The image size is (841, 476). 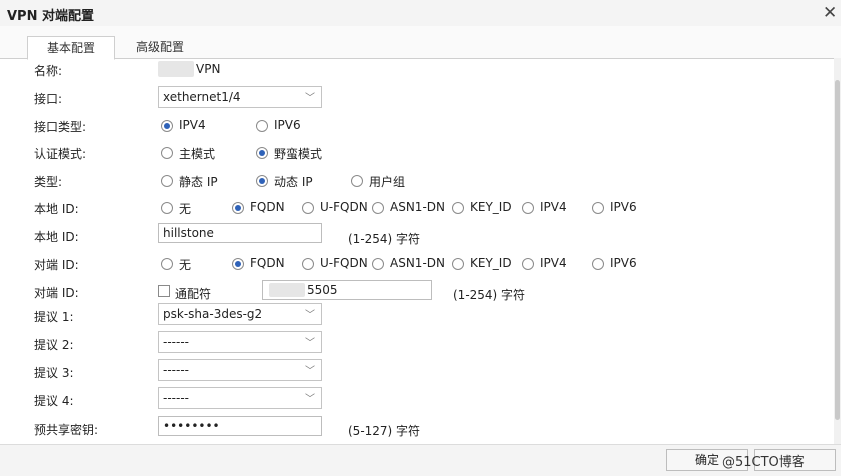 I want to click on radio-local-asn1dn, so click(x=378, y=208).